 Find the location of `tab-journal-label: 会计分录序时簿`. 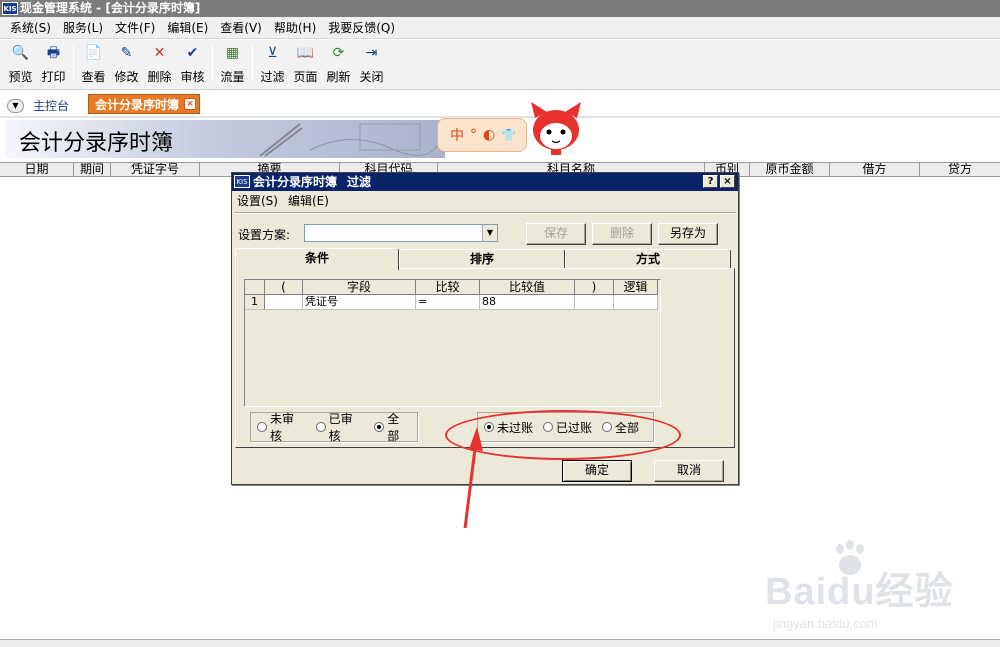

tab-journal-label: 会计分录序时簿 is located at coordinates (137, 105).